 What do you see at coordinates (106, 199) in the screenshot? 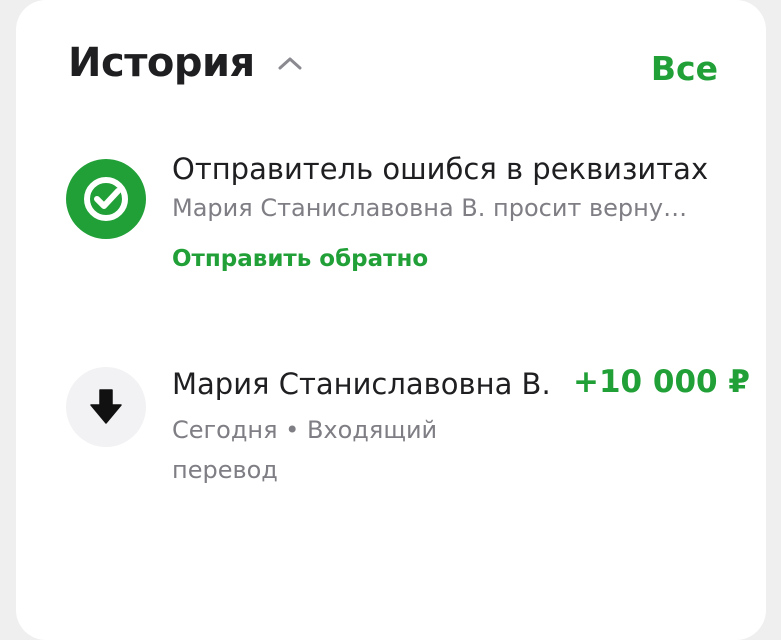
I see `sber-check-icon` at bounding box center [106, 199].